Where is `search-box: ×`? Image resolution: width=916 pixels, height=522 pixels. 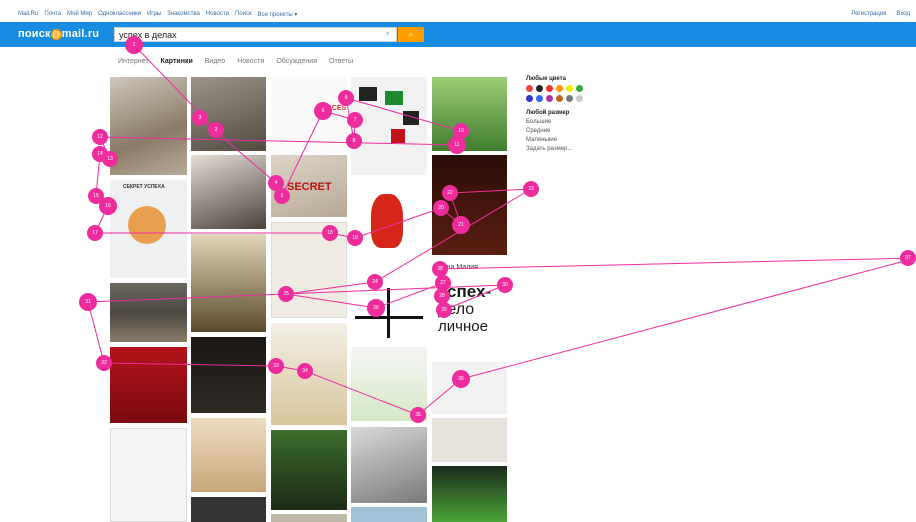 search-box: × is located at coordinates (255, 34).